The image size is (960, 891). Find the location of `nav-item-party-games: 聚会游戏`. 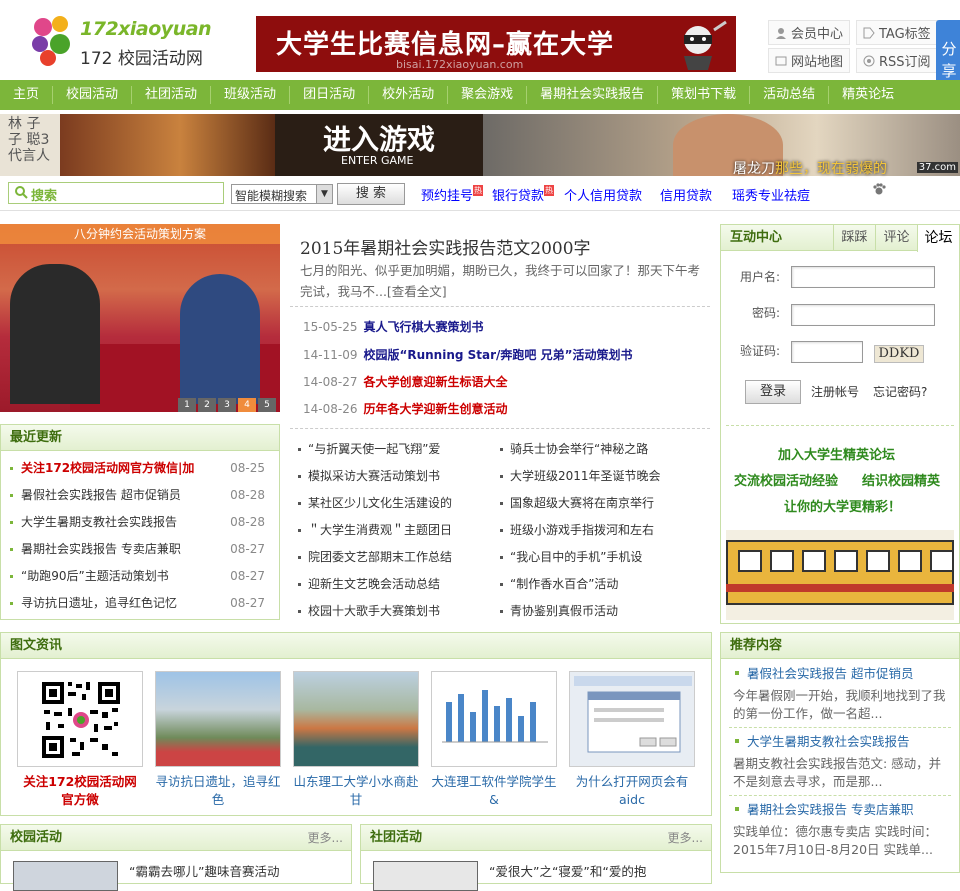

nav-item-party-games: 聚会游戏 is located at coordinates (488, 95).